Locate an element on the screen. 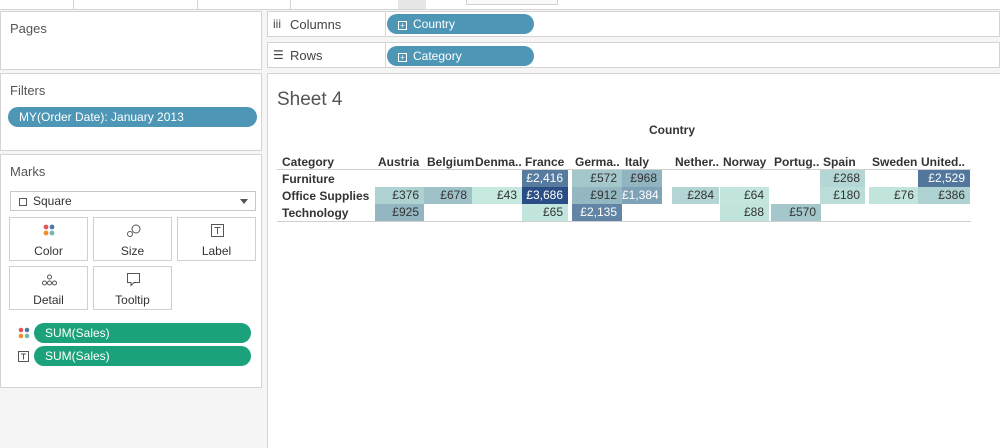 This screenshot has width=1000, height=448. column-header: Portug.. is located at coordinates (796, 162).